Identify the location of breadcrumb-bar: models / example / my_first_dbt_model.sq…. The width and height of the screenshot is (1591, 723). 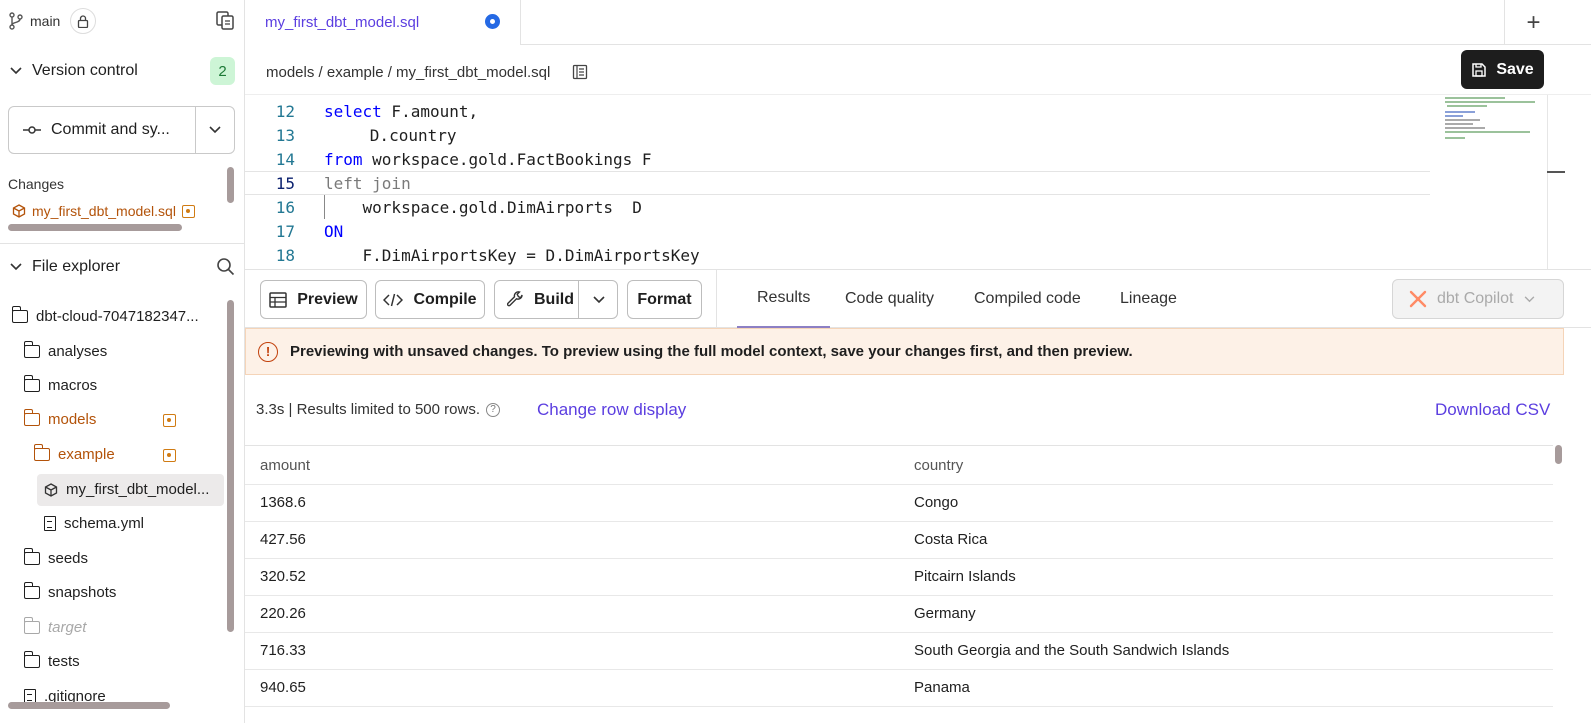
(918, 69).